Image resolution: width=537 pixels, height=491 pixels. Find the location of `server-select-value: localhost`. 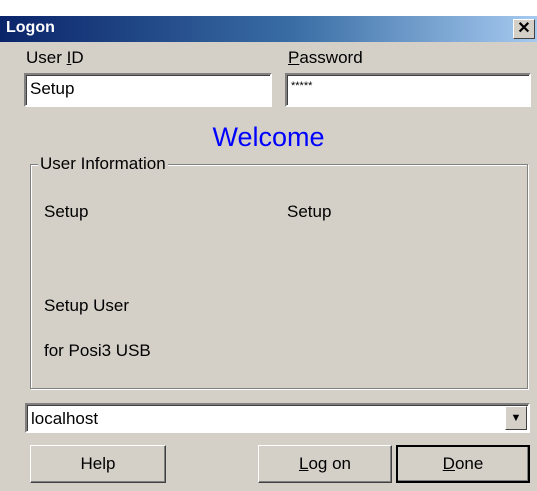

server-select-value: localhost is located at coordinates (65, 418).